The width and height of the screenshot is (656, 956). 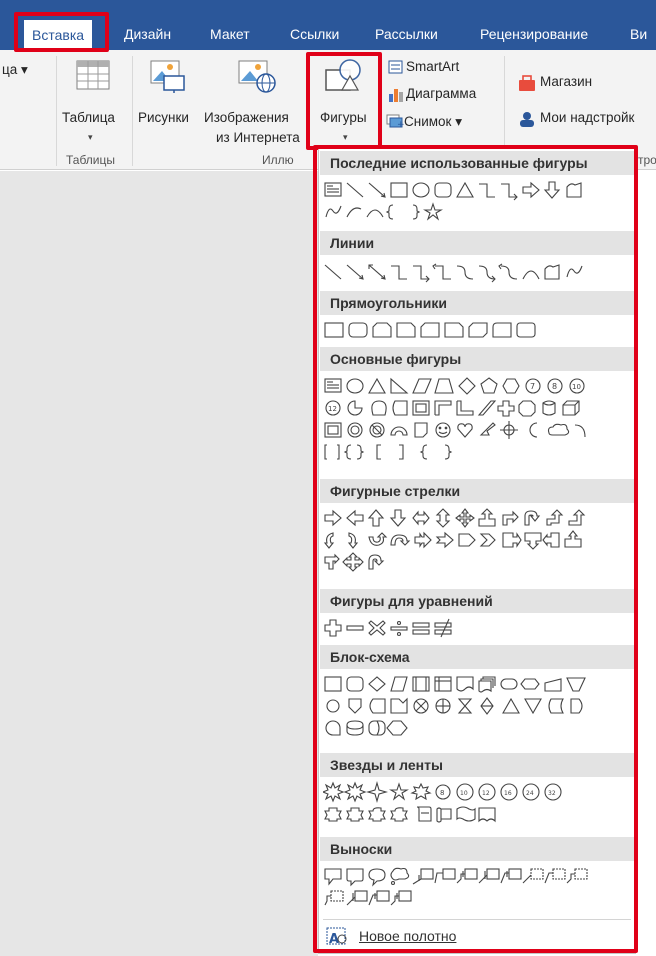 I want to click on table-button-label: Таблица, so click(x=88, y=117).